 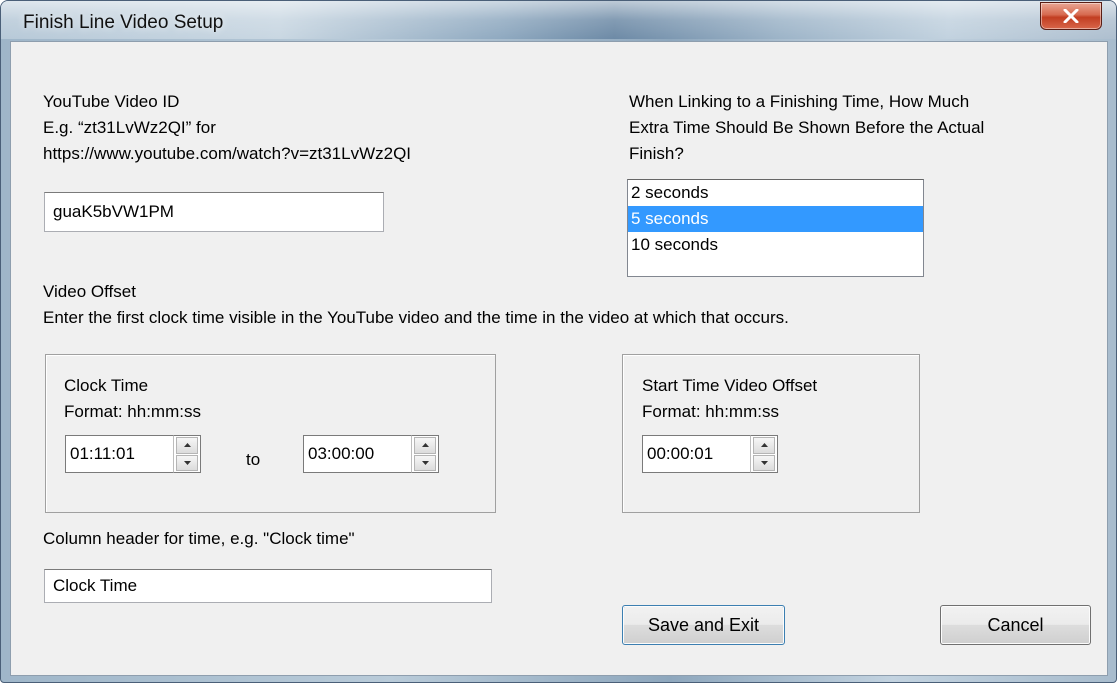 I want to click on clock-time-to-stepper: 03:00:00, so click(x=373, y=454).